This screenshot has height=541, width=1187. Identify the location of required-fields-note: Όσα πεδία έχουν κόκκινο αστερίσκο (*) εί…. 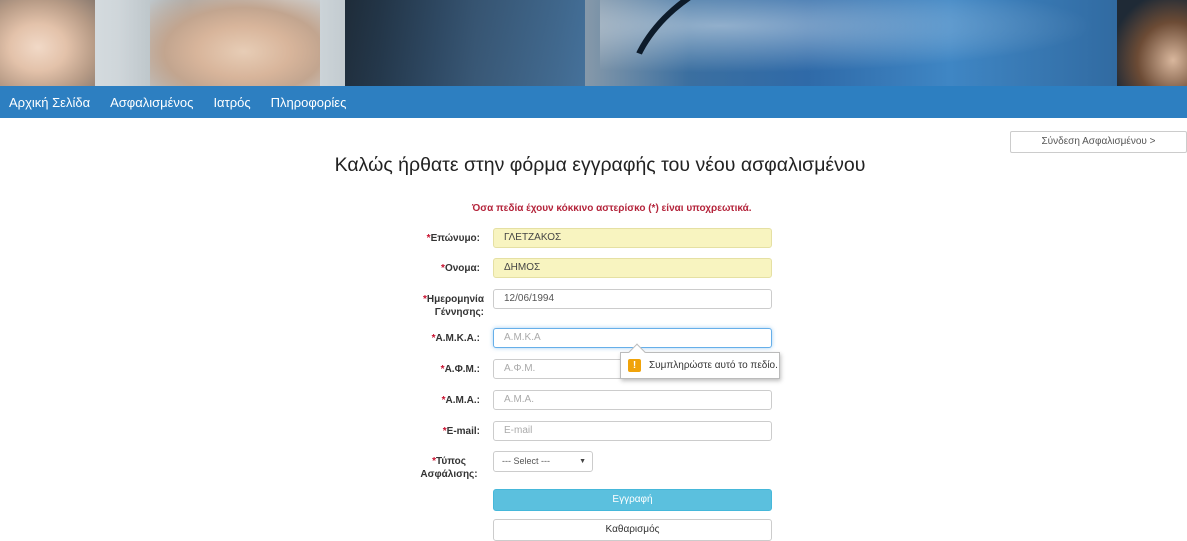
(612, 208).